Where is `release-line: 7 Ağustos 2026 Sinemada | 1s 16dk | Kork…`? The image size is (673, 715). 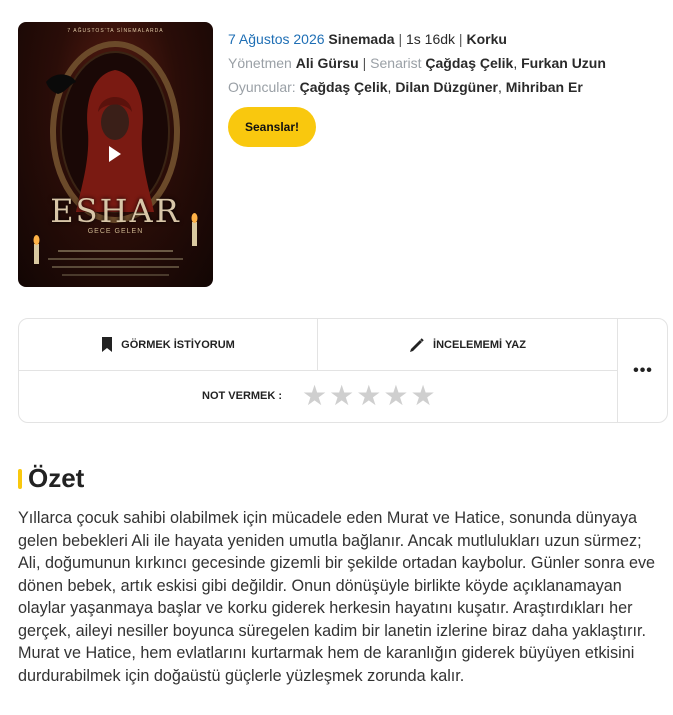
release-line: 7 Ağustos 2026 Sinemada | 1s 16dk | Kork… is located at coordinates (367, 39).